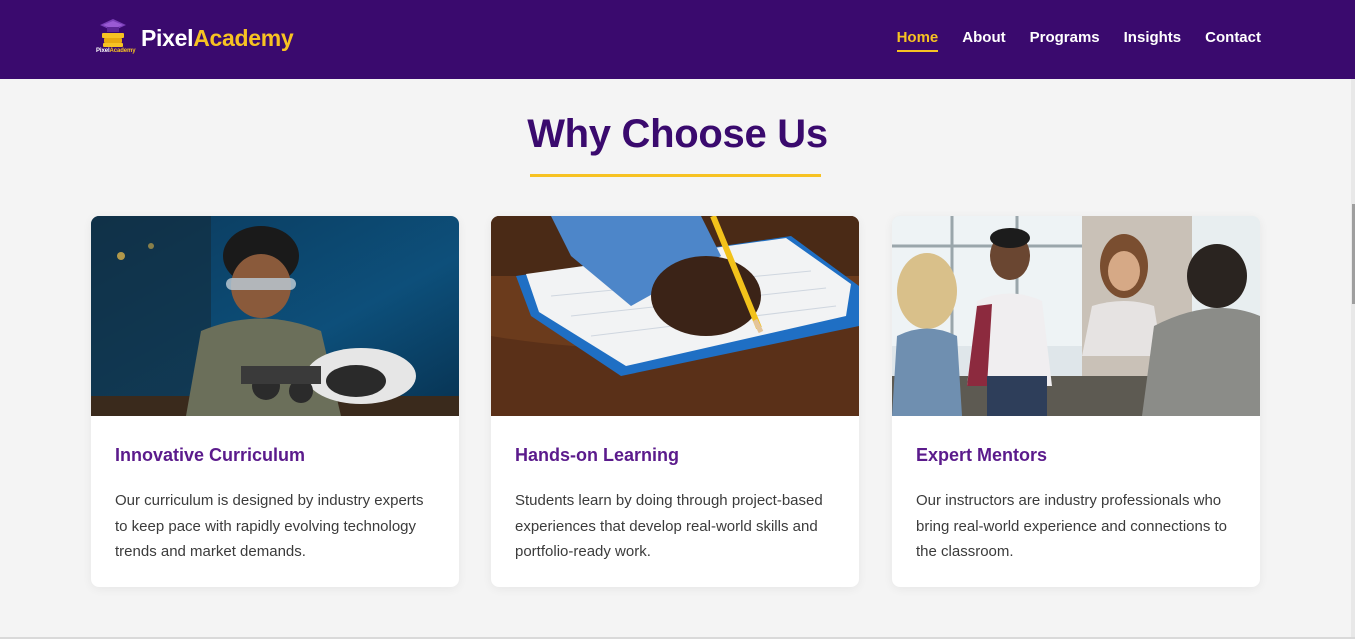  I want to click on page-scrollbar, so click(1353, 359).